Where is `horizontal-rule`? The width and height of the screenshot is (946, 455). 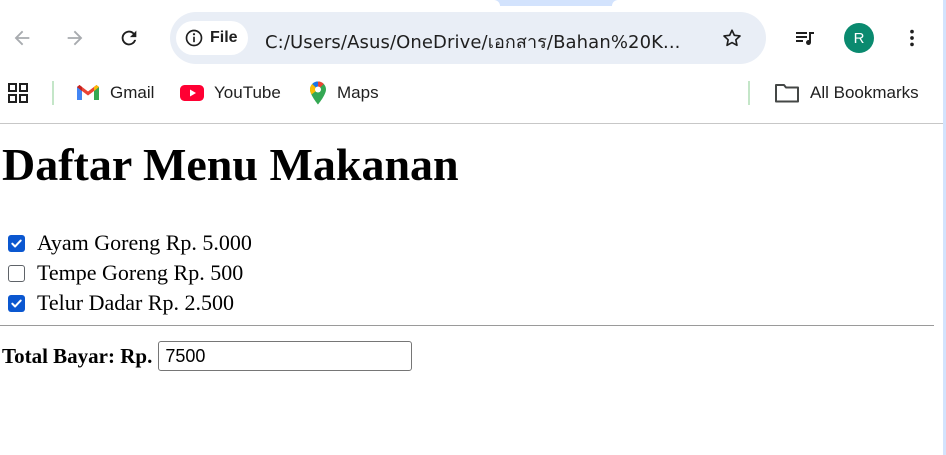
horizontal-rule is located at coordinates (467, 325).